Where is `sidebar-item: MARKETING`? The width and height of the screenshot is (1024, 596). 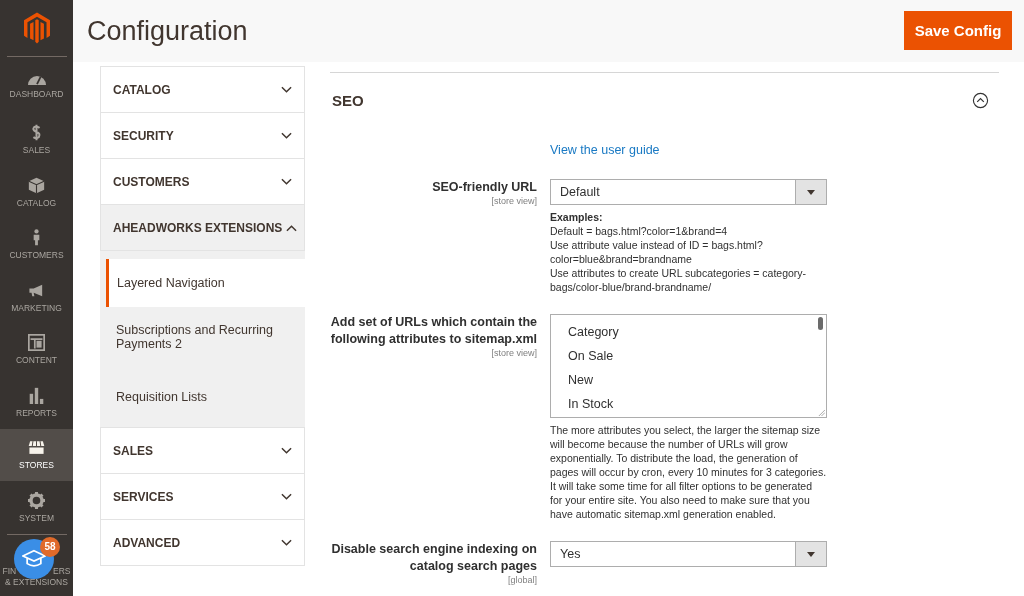
sidebar-item: MARKETING is located at coordinates (36, 297).